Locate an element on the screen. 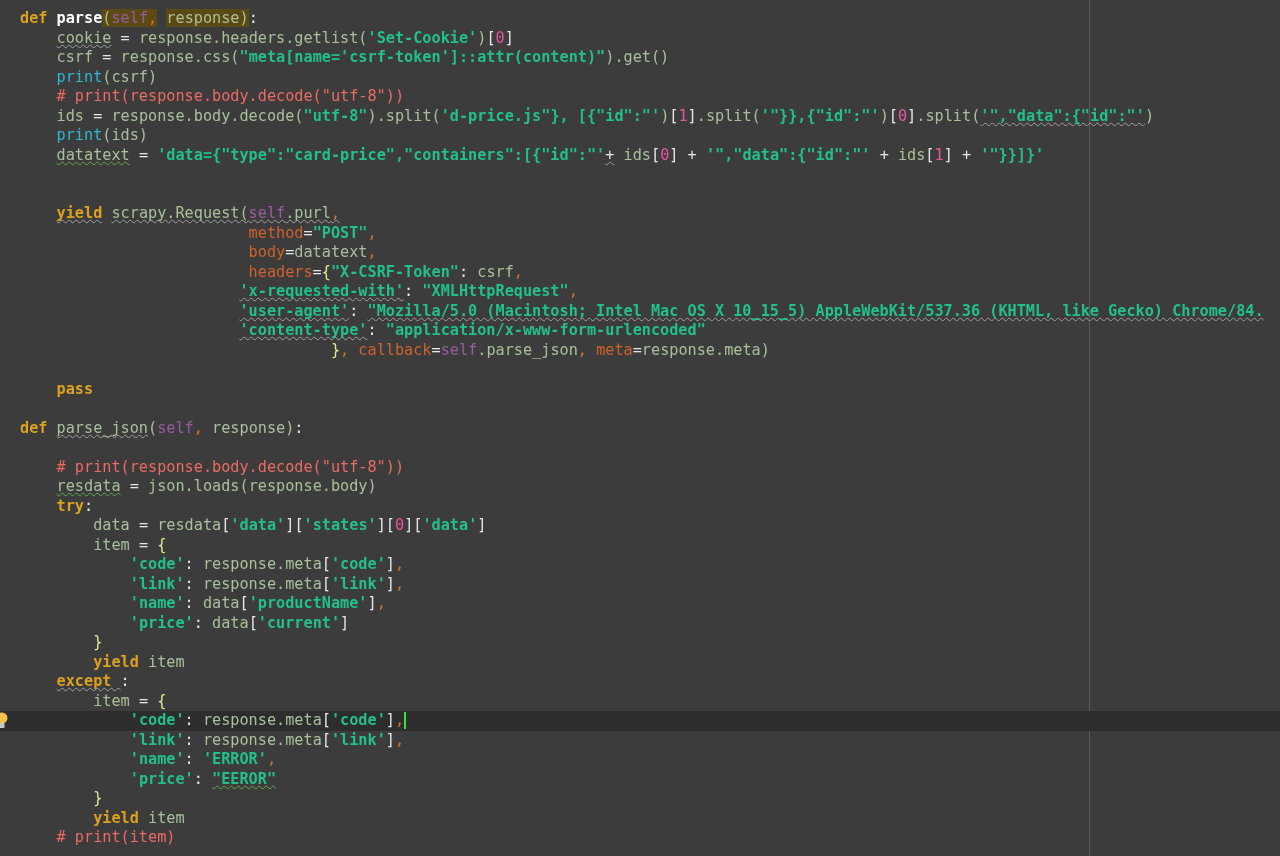  code-line: 'user-agent': "Mozilla/5.0 (Macintosh; Intel Mac OS X 10_15_5) AppleWebKit/537.36 (KHTML, like Gecko) Chrome/84. is located at coordinates (751, 311).